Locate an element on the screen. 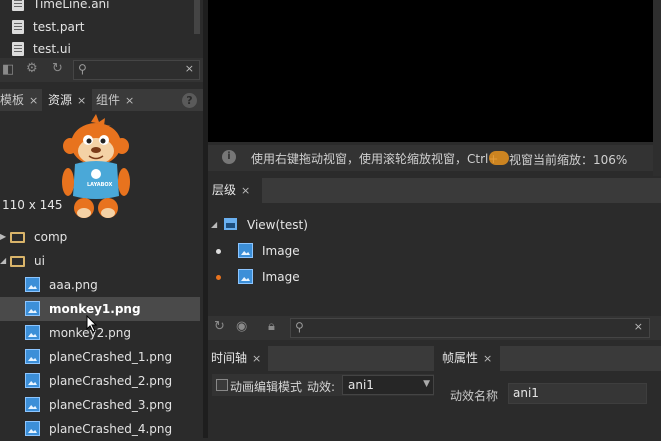 The width and height of the screenshot is (661, 441). top-file-list: TimeLine.ani test.part test.ui is located at coordinates (97, 29).